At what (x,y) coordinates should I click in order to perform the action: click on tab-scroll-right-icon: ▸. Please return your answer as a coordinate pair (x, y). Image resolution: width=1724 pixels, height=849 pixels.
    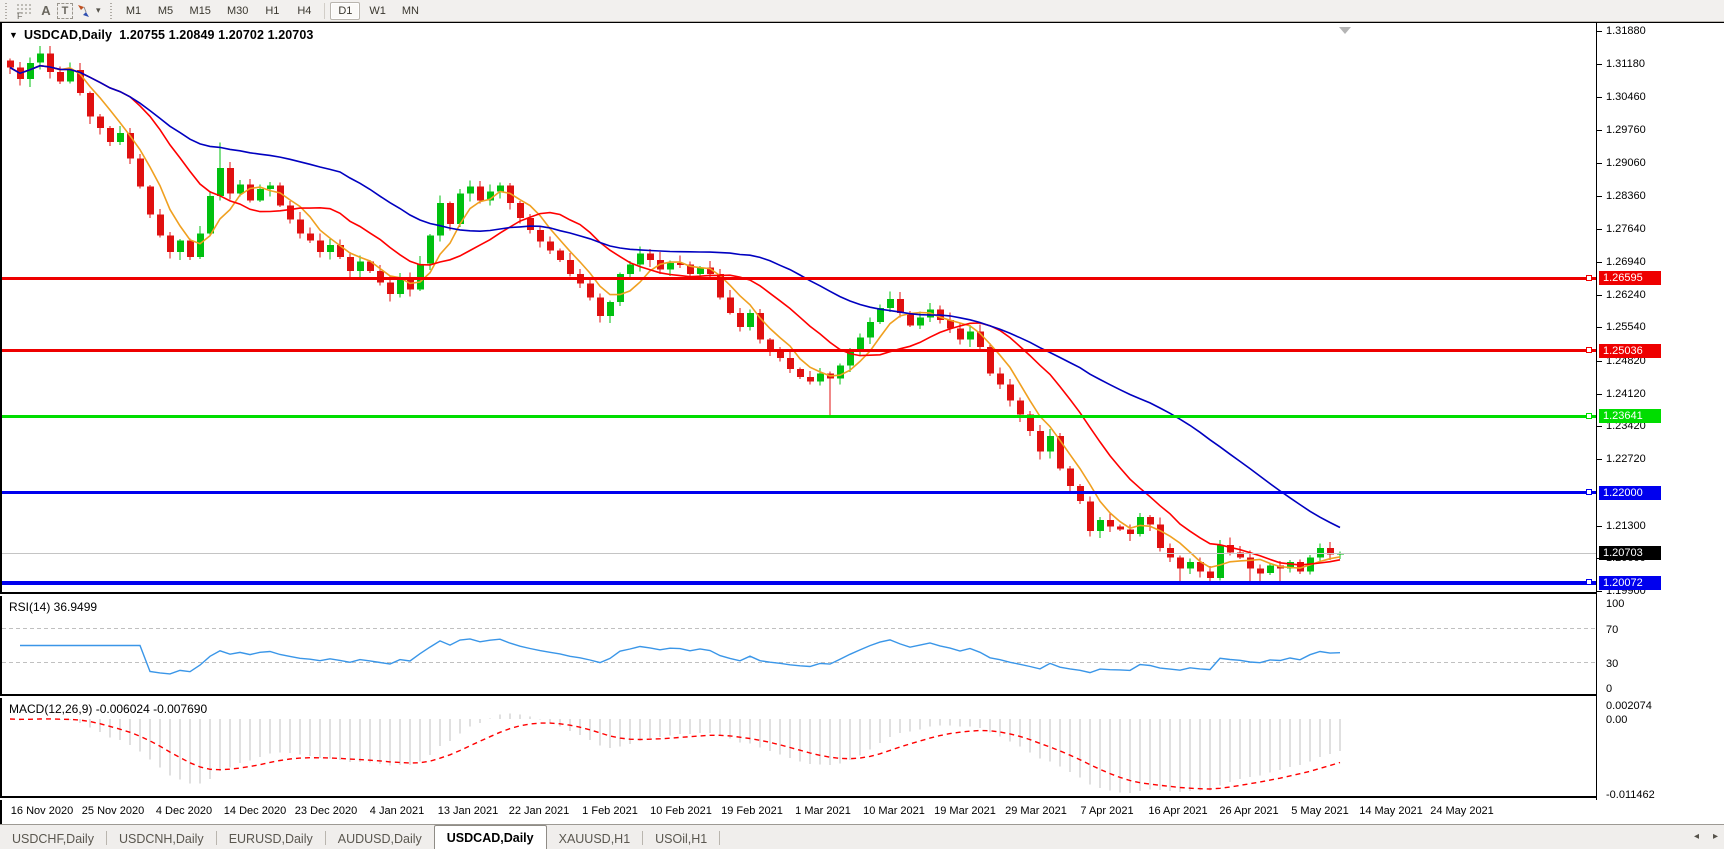
    Looking at the image, I should click on (1715, 837).